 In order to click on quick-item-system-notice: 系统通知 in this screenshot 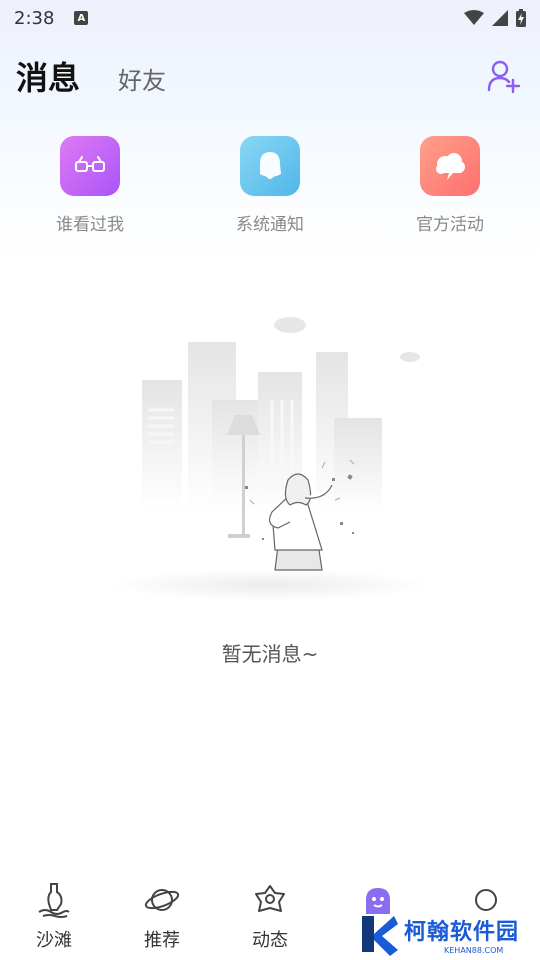, I will do `click(270, 185)`.